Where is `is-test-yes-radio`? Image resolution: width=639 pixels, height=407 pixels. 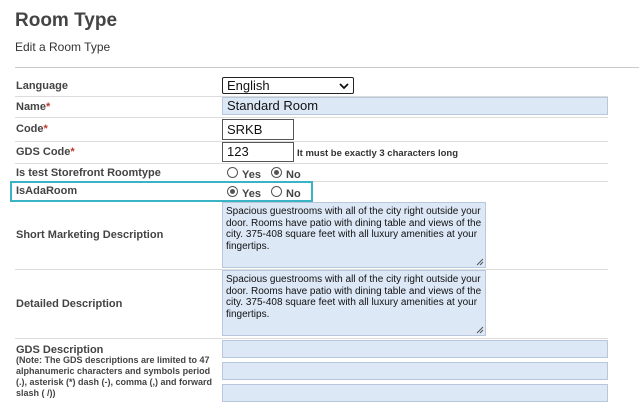
is-test-yes-radio is located at coordinates (232, 172).